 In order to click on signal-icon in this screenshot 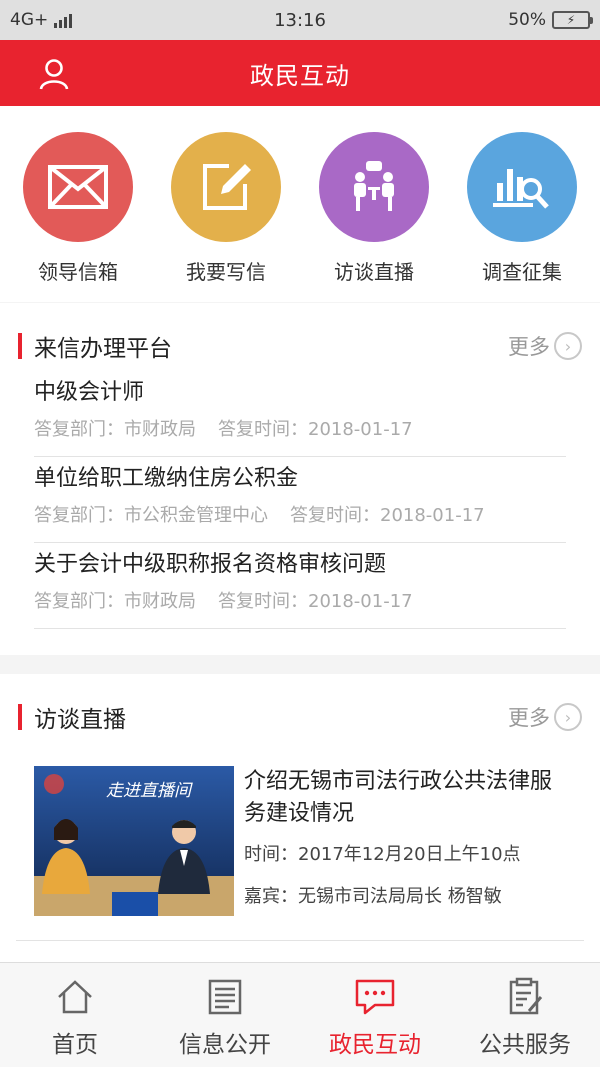, I will do `click(63, 20)`.